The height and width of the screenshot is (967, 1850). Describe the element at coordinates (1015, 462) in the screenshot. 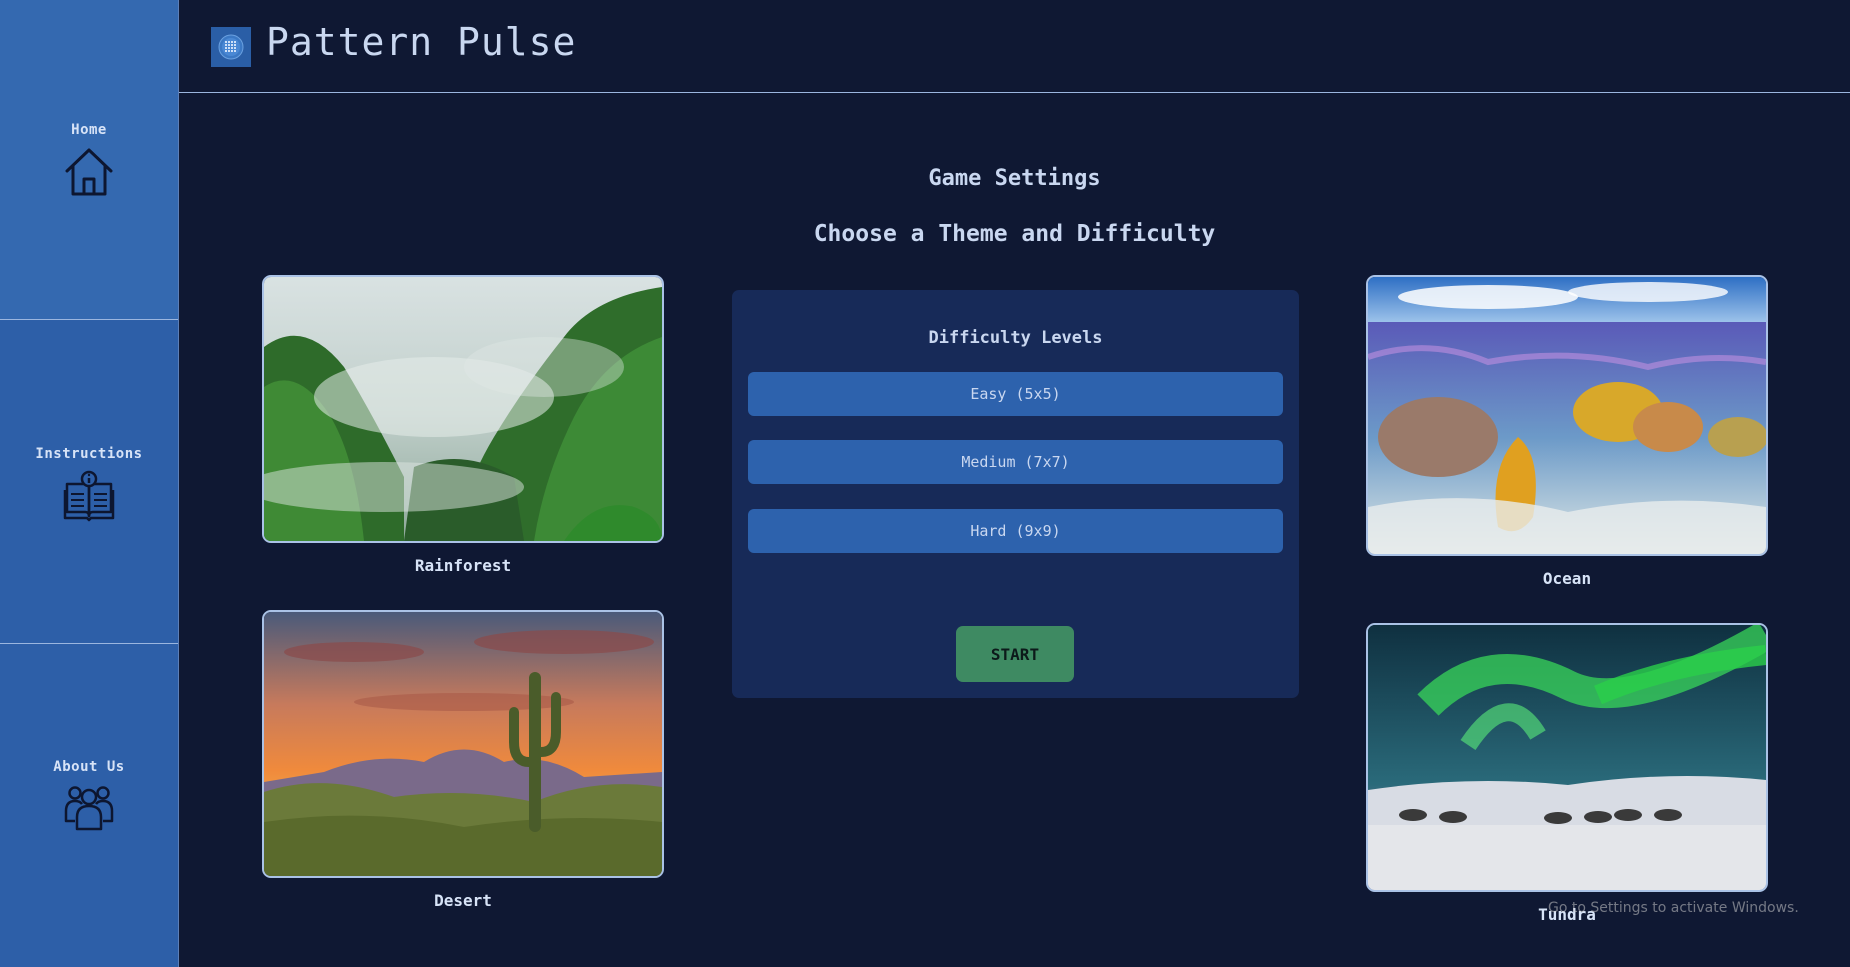

I see `medium-button: Medium (7x7)` at that location.